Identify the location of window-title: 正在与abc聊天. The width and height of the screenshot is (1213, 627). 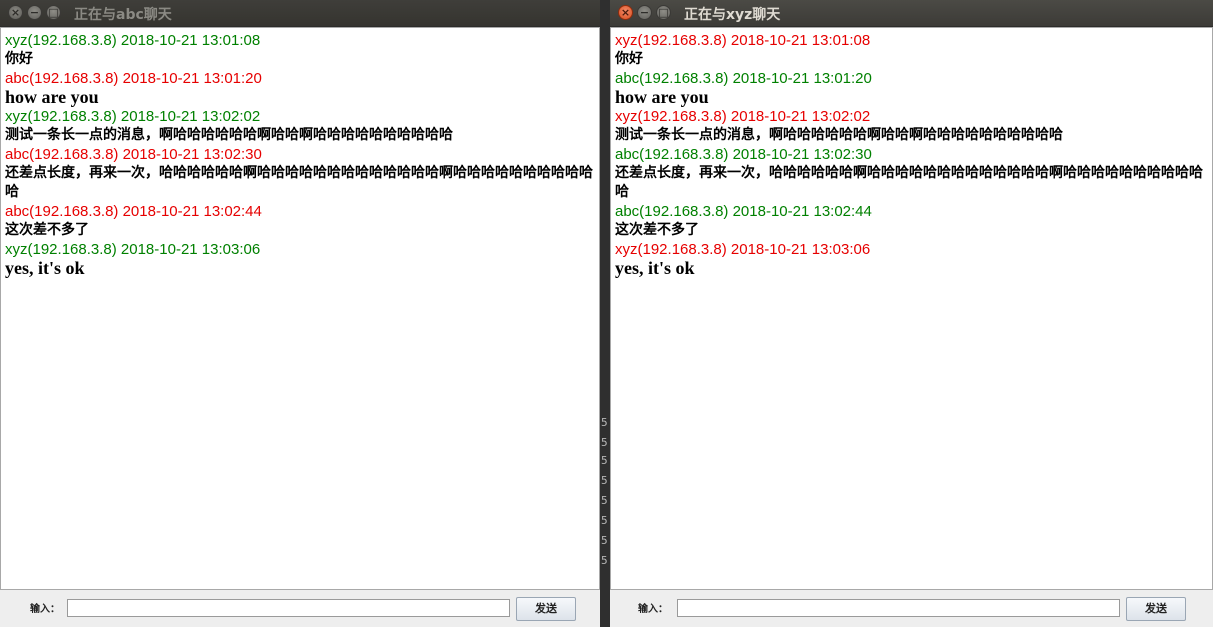
(123, 15).